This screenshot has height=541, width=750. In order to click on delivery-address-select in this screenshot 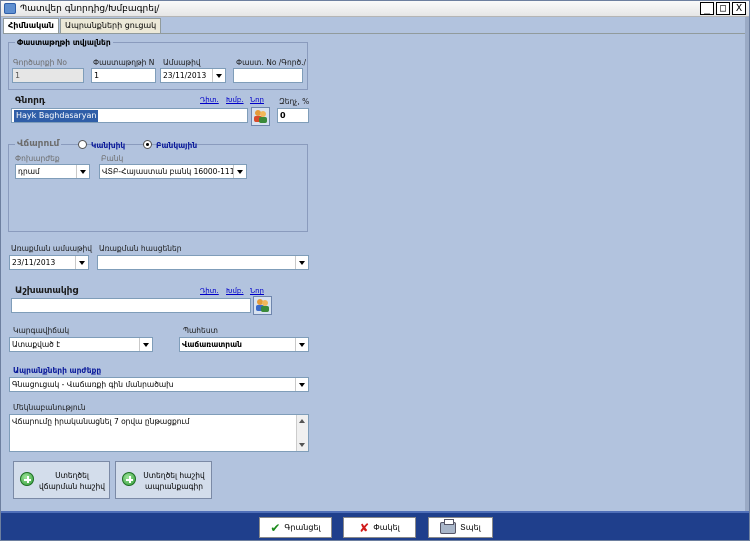, I will do `click(203, 262)`.